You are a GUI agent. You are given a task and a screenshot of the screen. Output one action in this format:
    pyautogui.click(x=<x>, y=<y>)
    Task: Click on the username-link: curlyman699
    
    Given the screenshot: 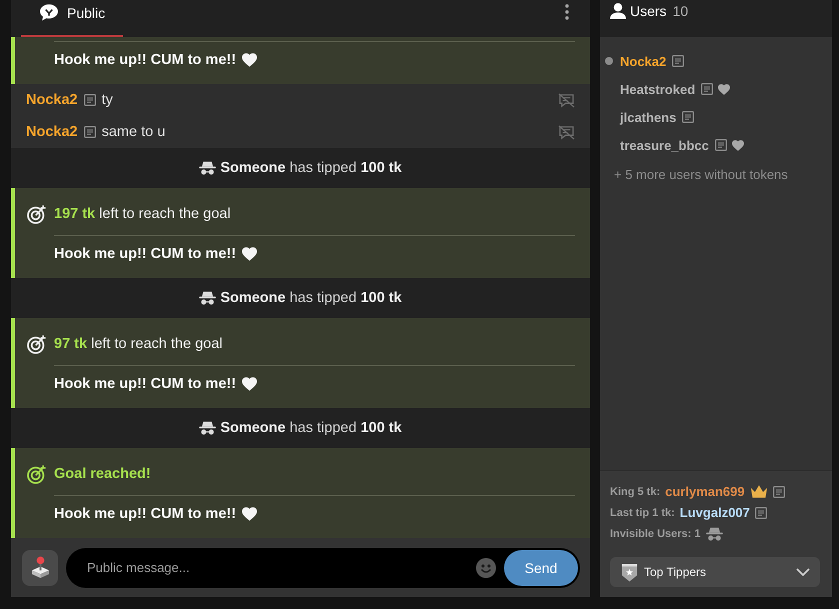 What is the action you would take?
    pyautogui.click(x=705, y=491)
    